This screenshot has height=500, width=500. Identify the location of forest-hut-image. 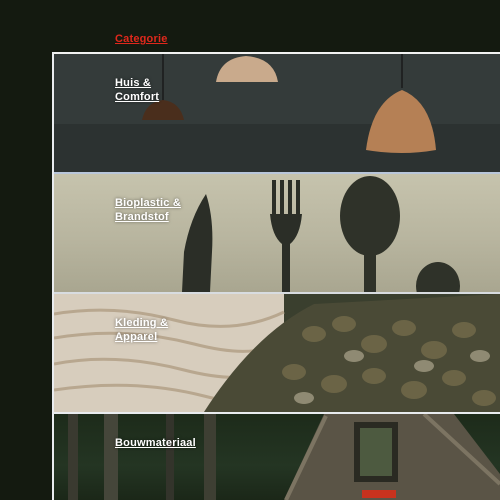
(284, 457).